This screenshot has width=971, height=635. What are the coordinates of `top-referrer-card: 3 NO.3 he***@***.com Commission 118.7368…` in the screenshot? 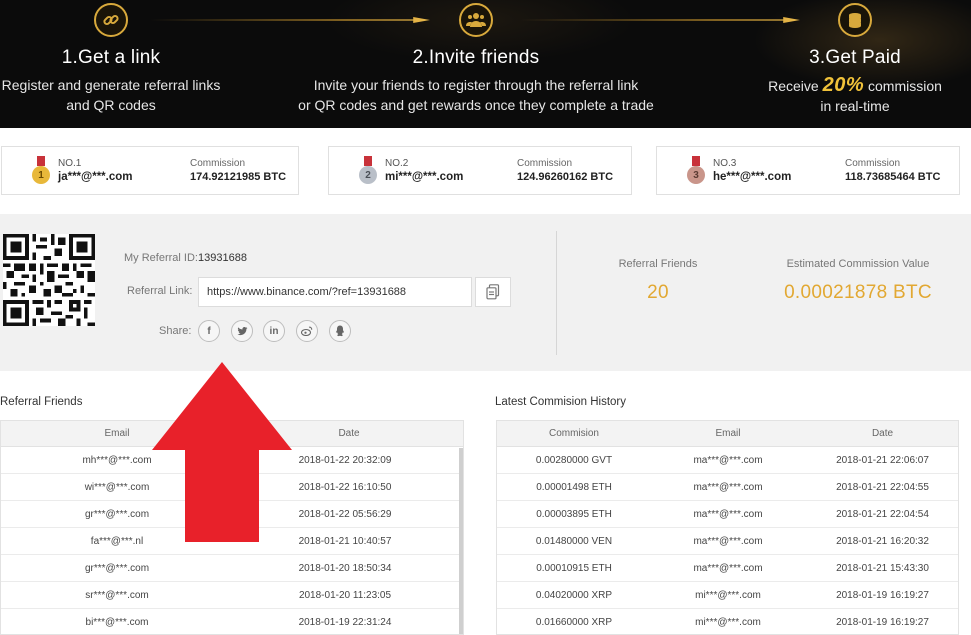 It's located at (808, 170).